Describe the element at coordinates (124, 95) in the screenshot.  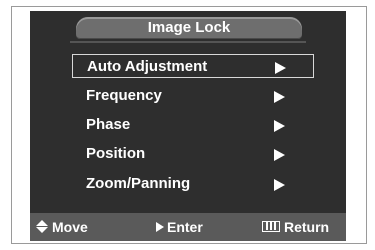
I see `menu-item-label: Frequency` at that location.